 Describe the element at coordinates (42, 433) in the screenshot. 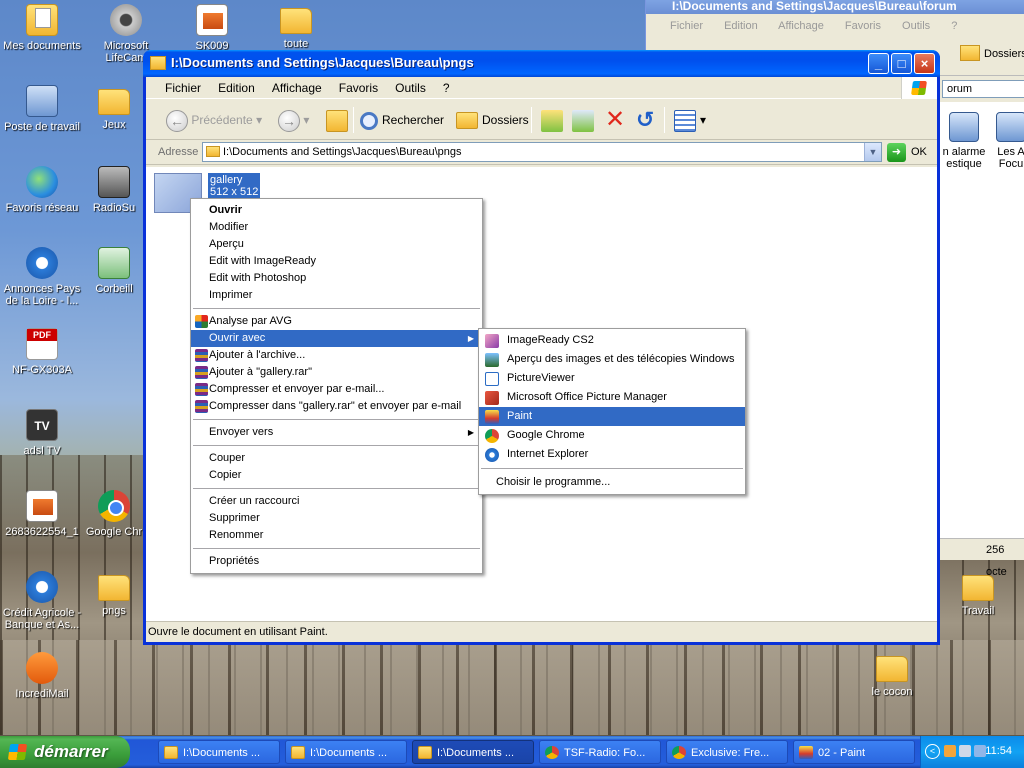

I see `desktop-icon-adsl-tv: TV adsl TV` at that location.